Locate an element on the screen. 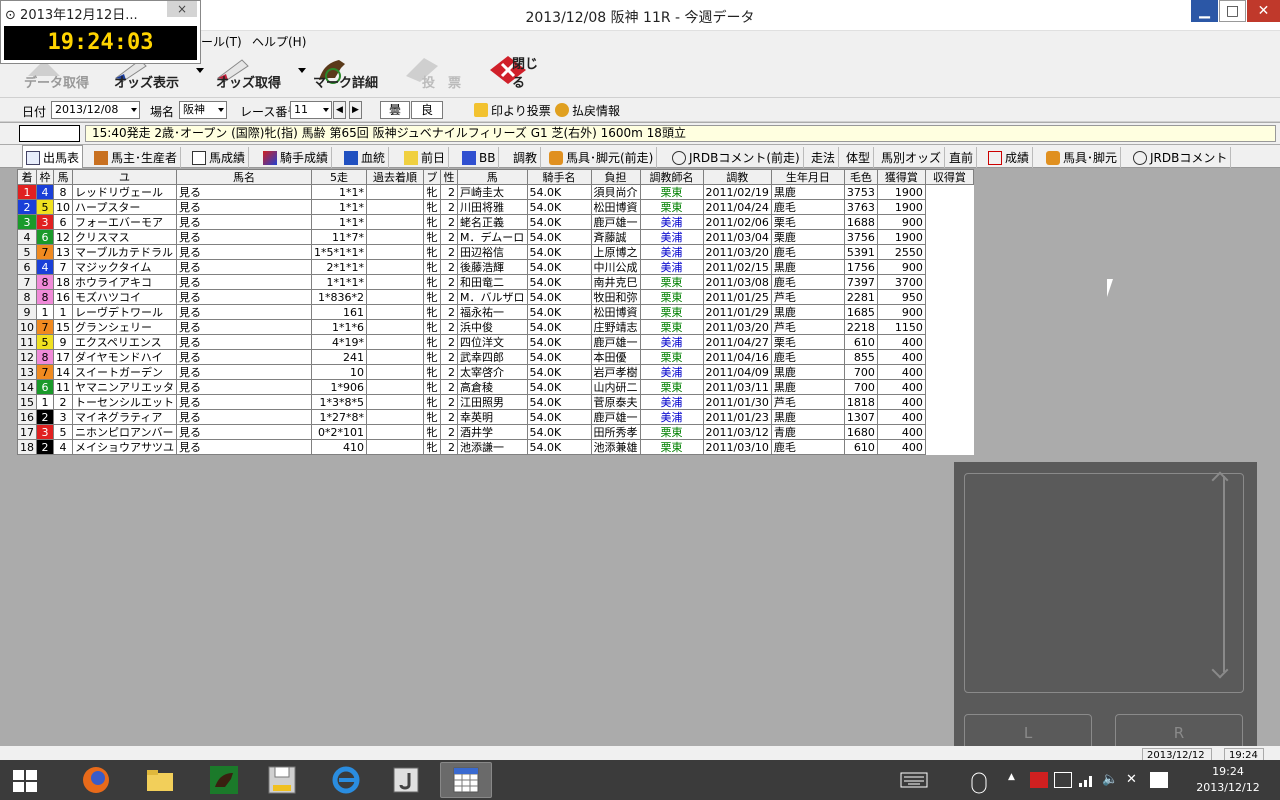 This screenshot has width=1280, height=800. mark-detail-button: マーク詳細 is located at coordinates (353, 74).